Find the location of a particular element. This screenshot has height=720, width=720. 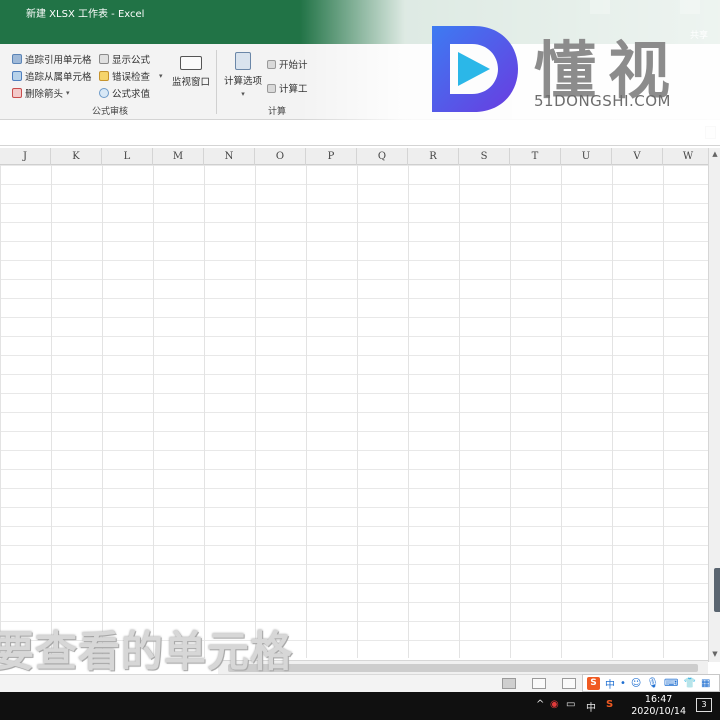

trace-precedents-button: 追踪引用单元格 is located at coordinates (52, 59).